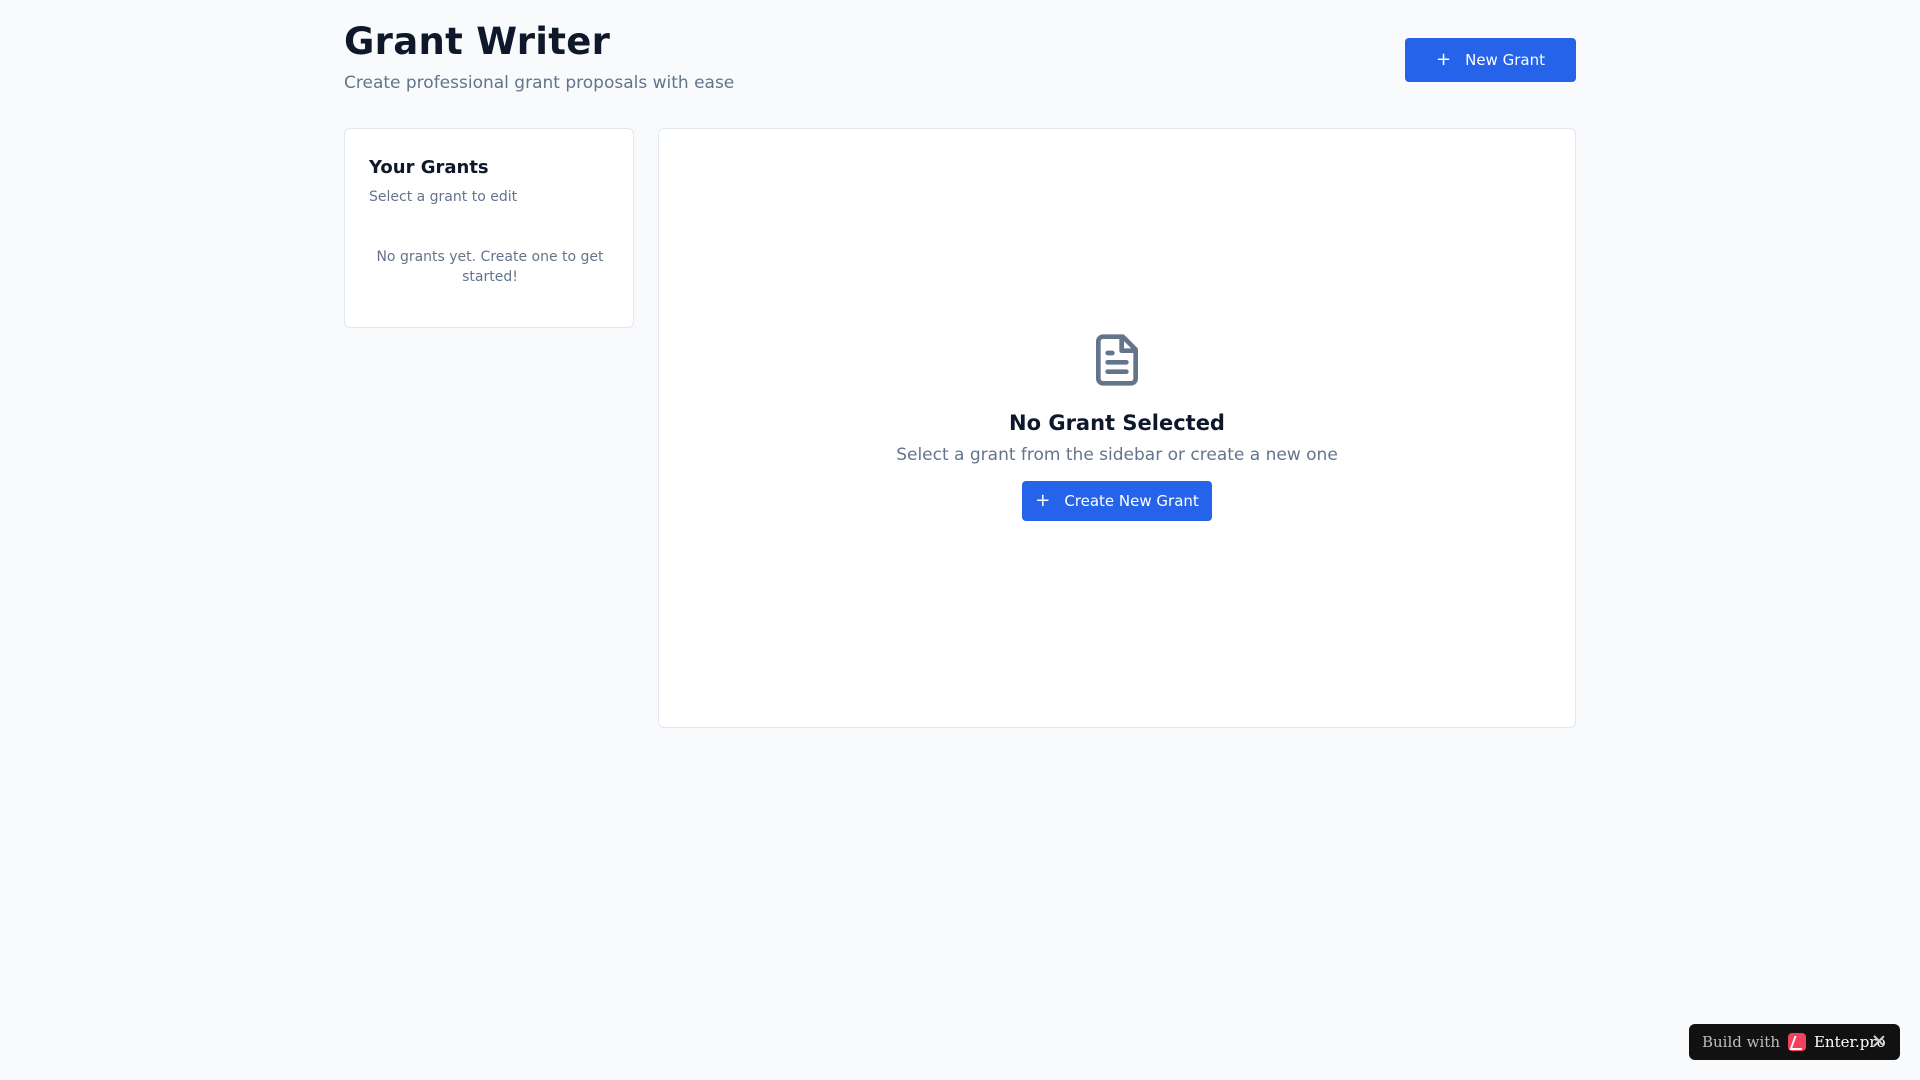 The height and width of the screenshot is (1080, 1920). I want to click on new-grant-button: + New Grant, so click(1490, 60).